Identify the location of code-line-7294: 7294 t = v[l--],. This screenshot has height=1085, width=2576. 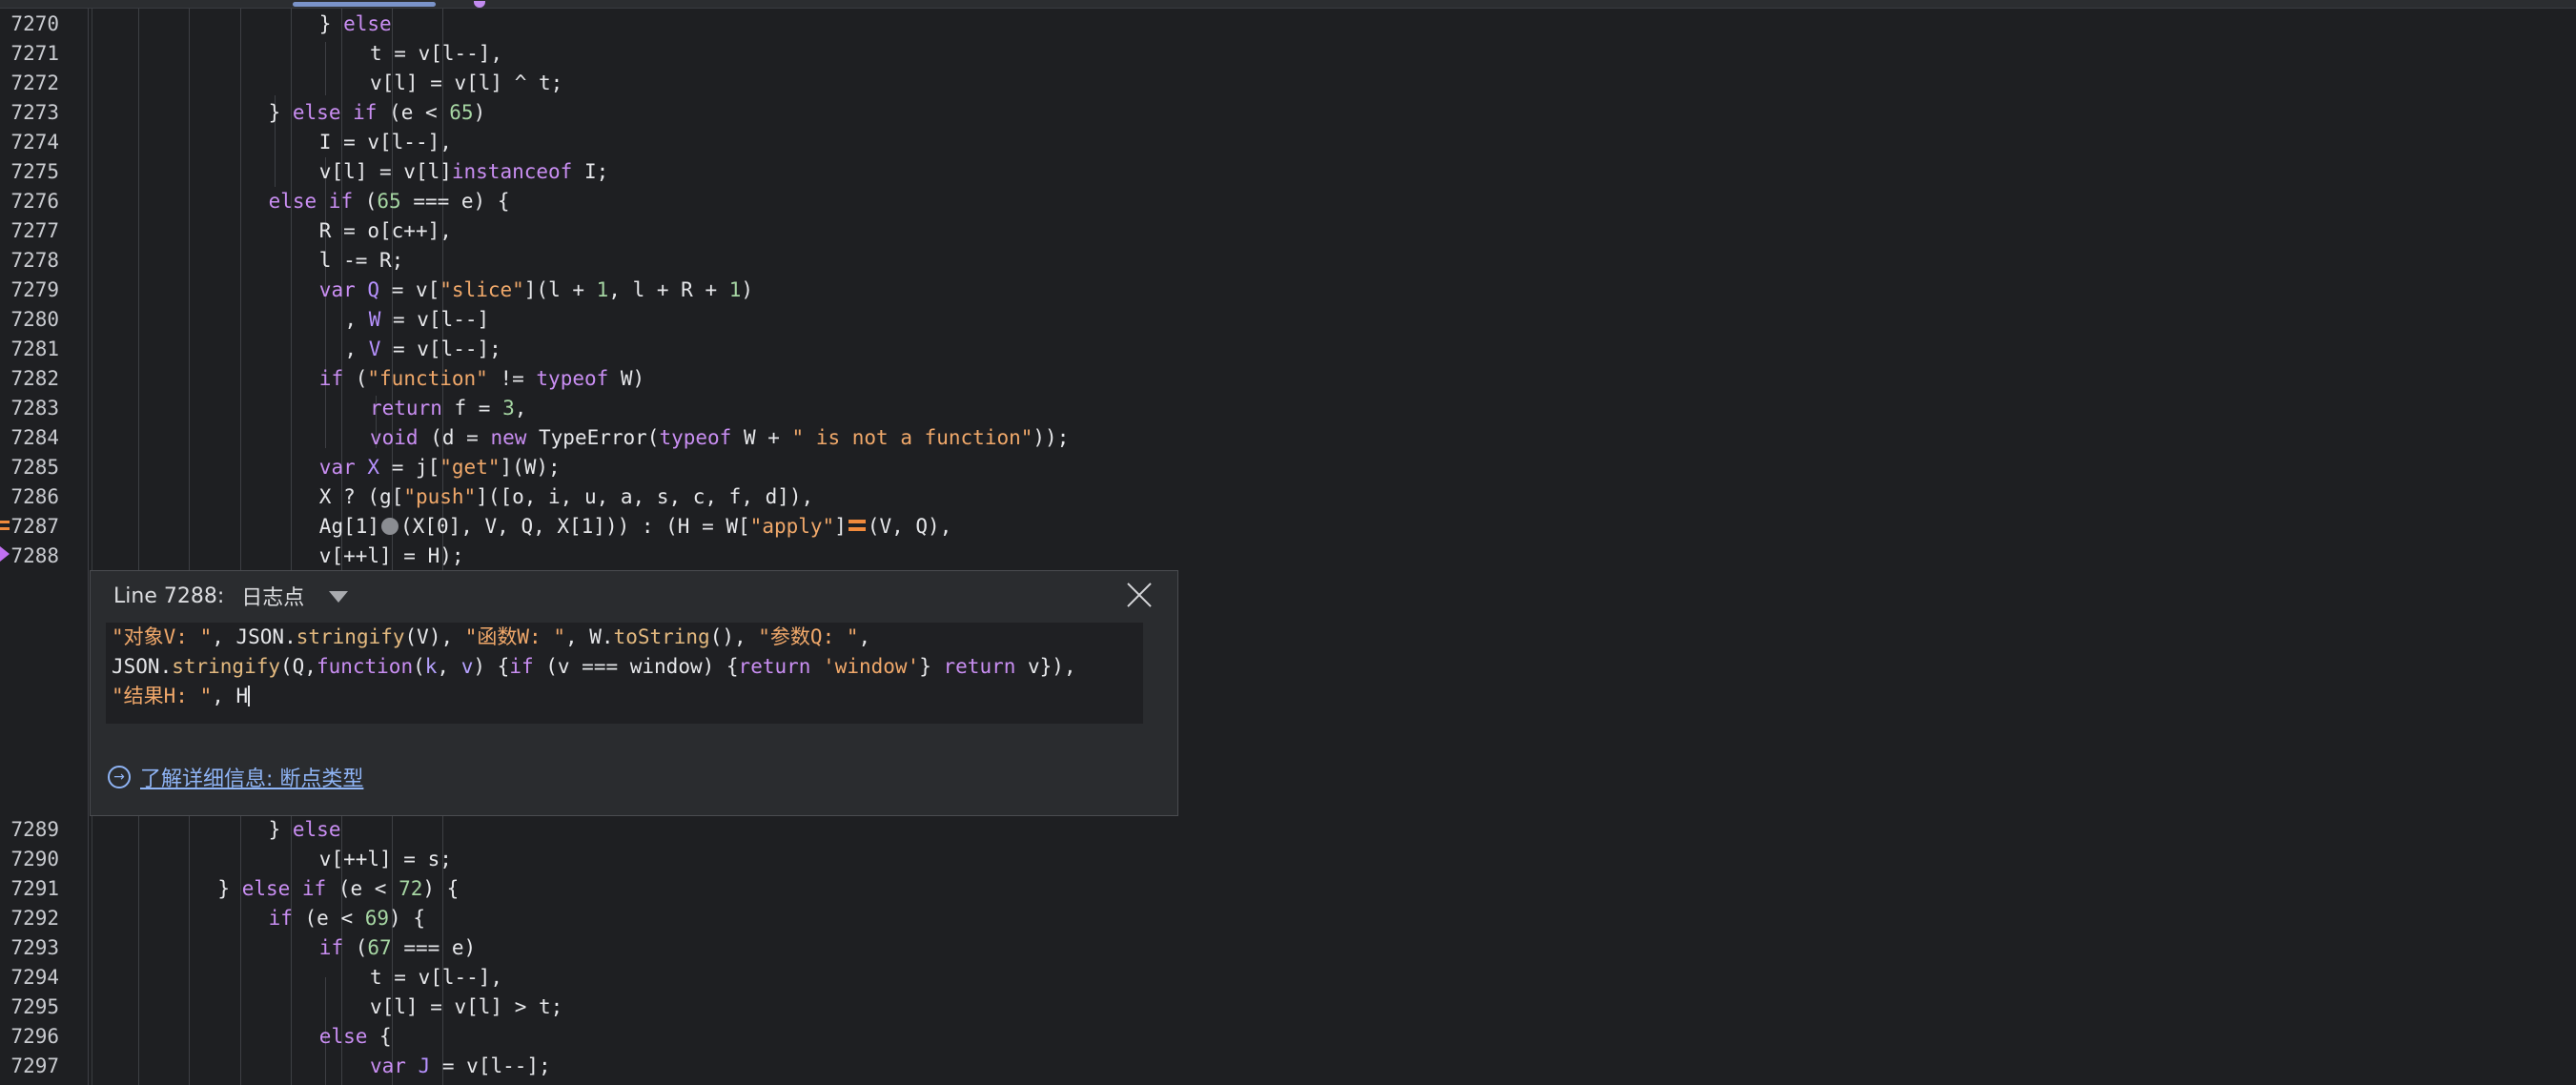
(1288, 978).